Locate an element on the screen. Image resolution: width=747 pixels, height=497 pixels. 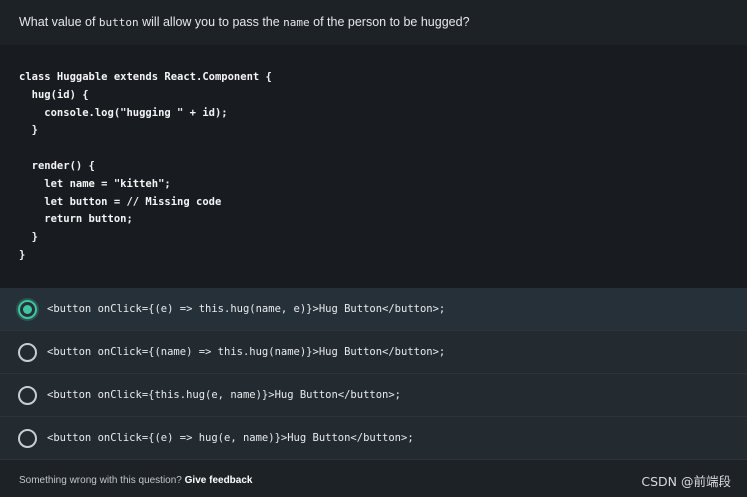
question-code-name: name is located at coordinates (296, 22).